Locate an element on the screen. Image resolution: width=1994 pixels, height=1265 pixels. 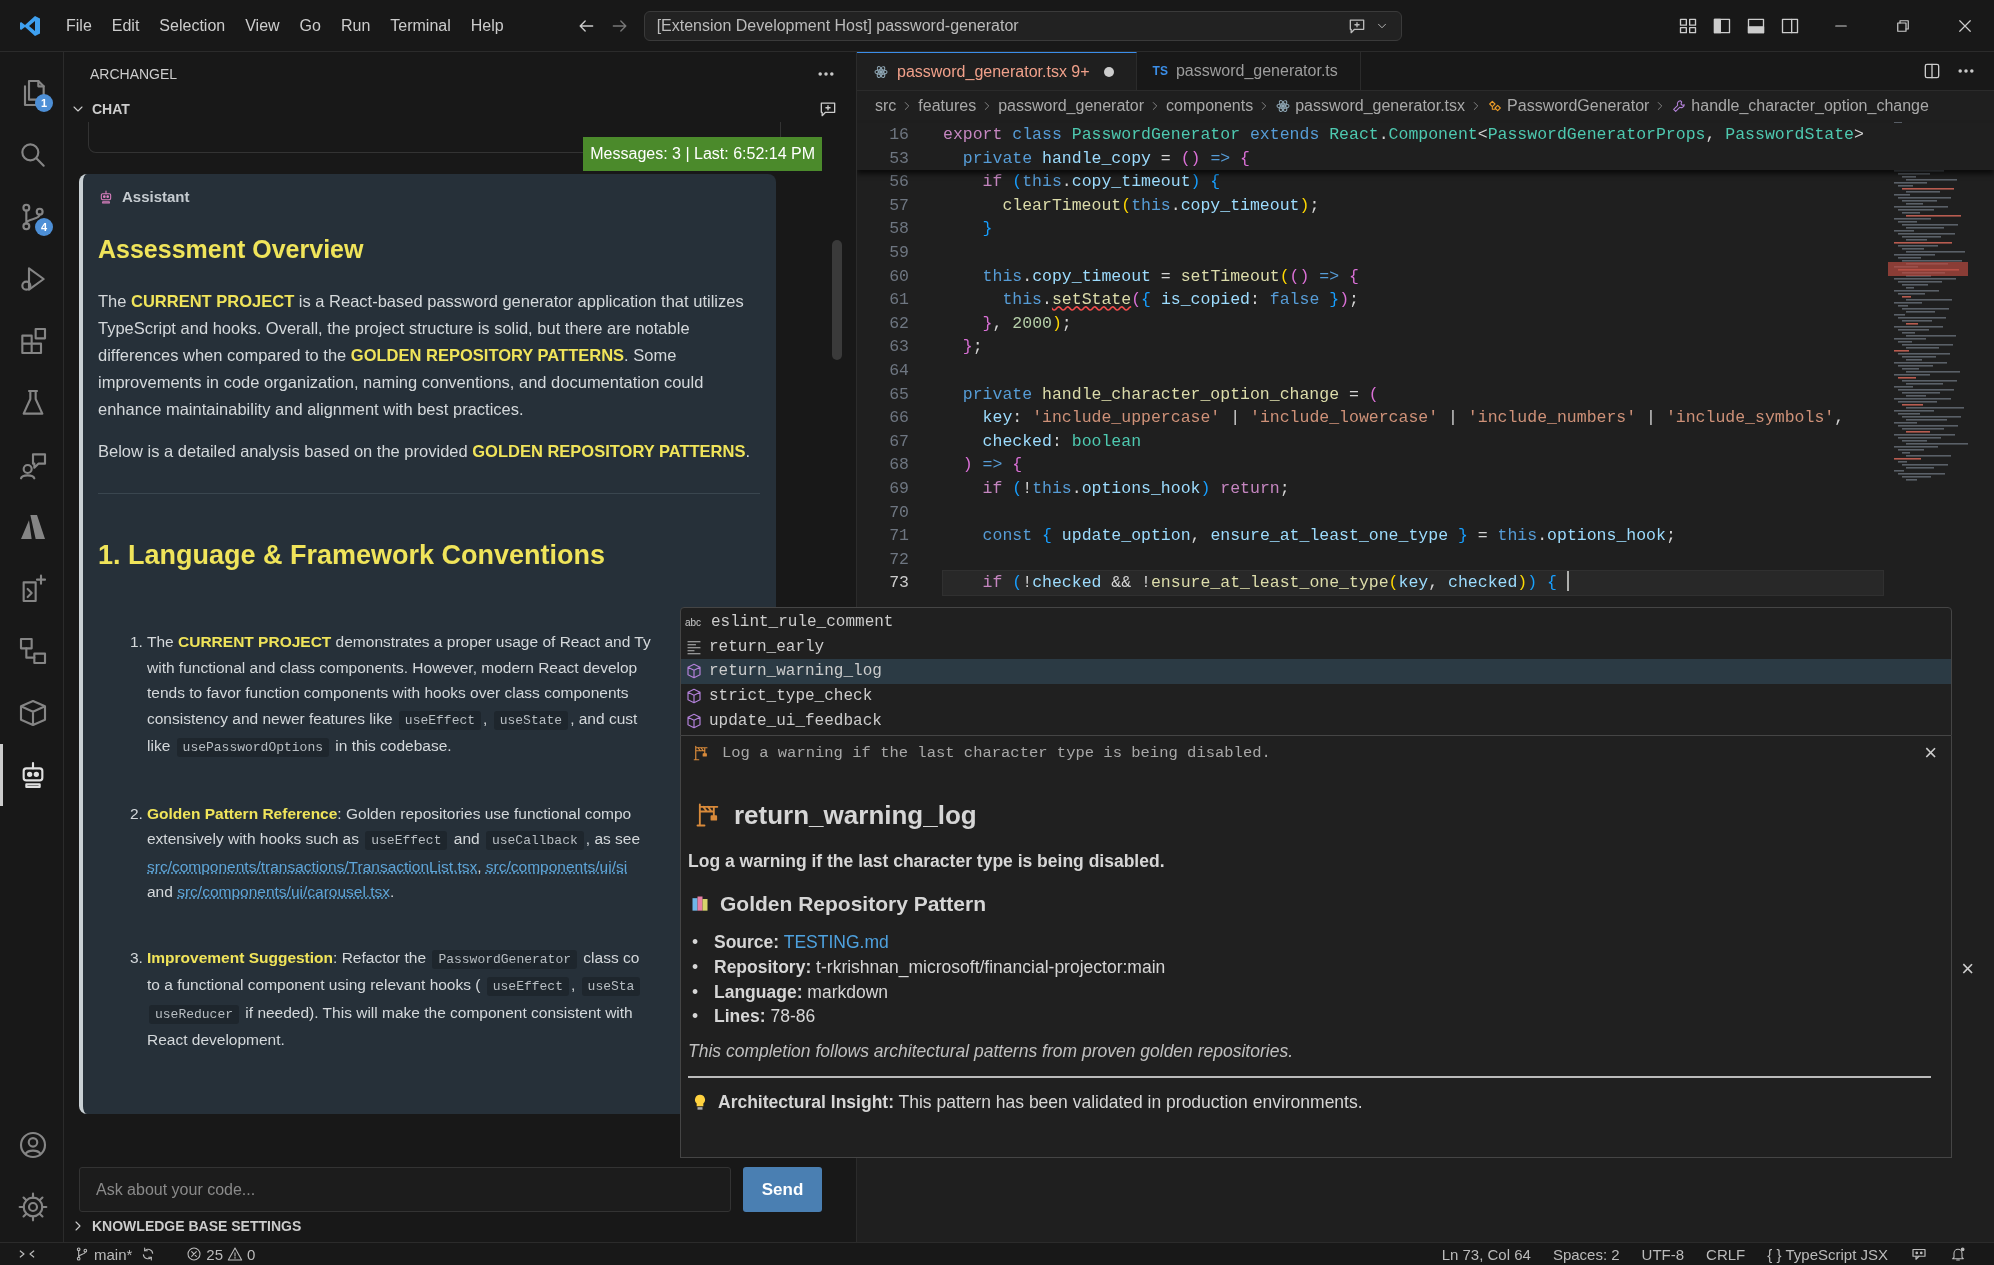
code-line: if (this.copy_timeout) { is located at coordinates (1101, 182).